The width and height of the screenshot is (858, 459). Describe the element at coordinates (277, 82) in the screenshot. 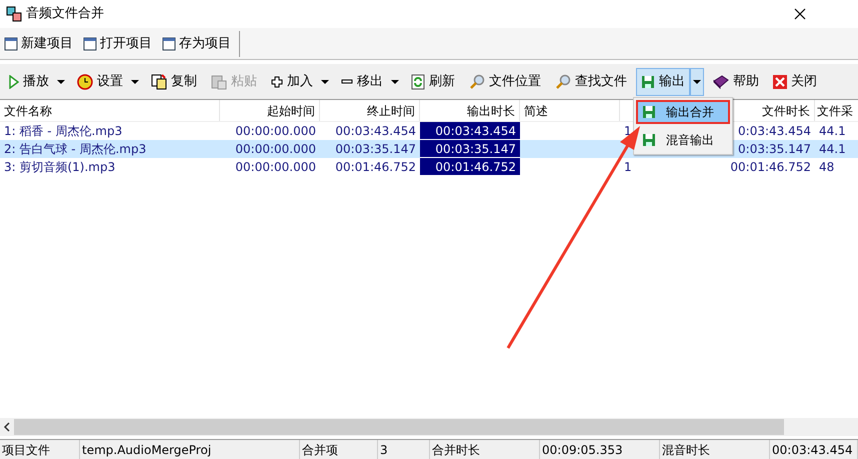

I see `plus-icon` at that location.